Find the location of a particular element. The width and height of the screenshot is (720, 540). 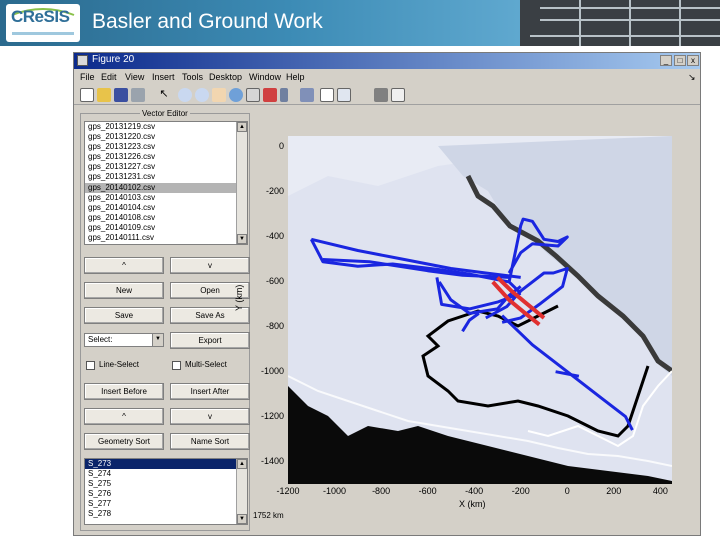

file-list-item: gps_20131220.csv is located at coordinates (166, 137).